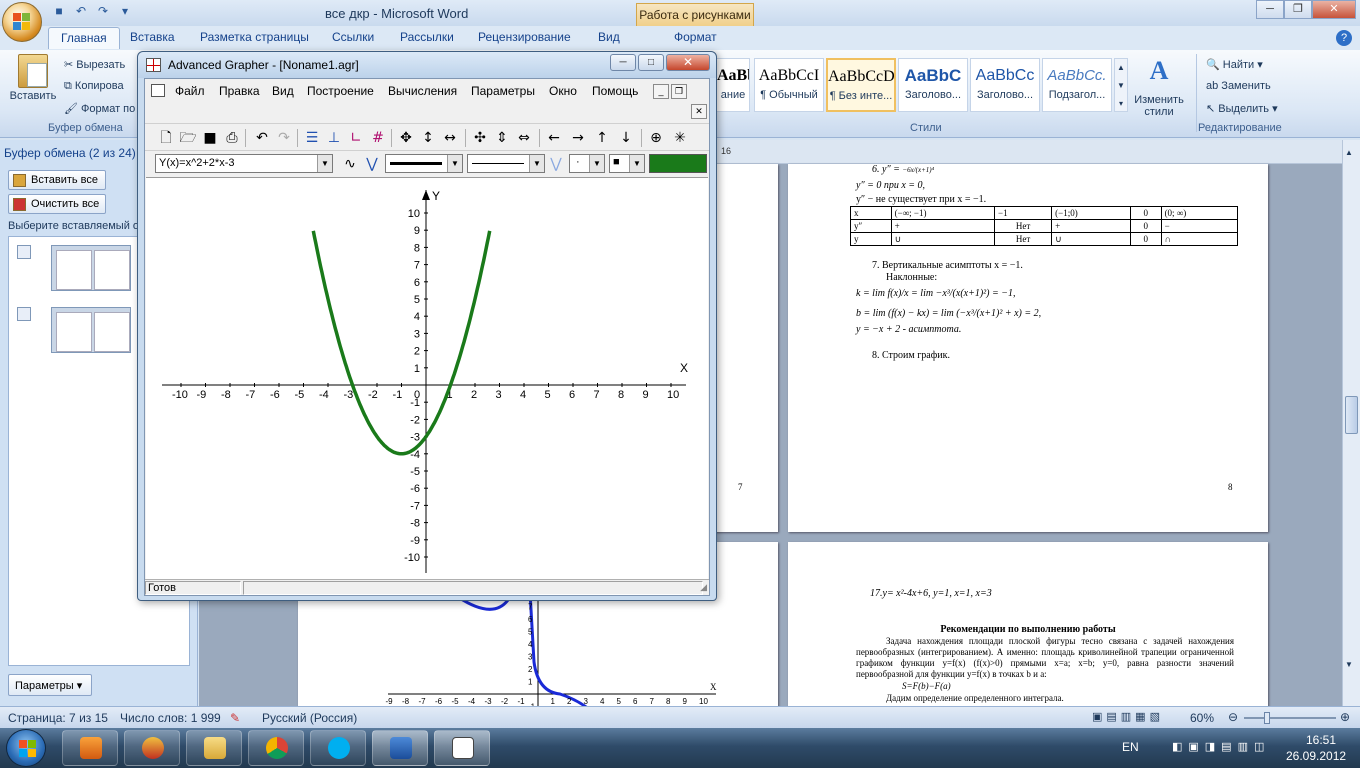  Describe the element at coordinates (188, 138) in the screenshot. I see `open-file-icon: 🗁` at that location.